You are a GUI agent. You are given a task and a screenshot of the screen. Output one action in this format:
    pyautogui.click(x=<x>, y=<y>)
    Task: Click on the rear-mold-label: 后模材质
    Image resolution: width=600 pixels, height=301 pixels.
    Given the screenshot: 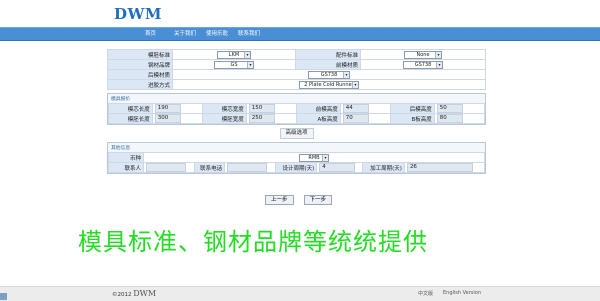 What is the action you would take?
    pyautogui.click(x=140, y=74)
    